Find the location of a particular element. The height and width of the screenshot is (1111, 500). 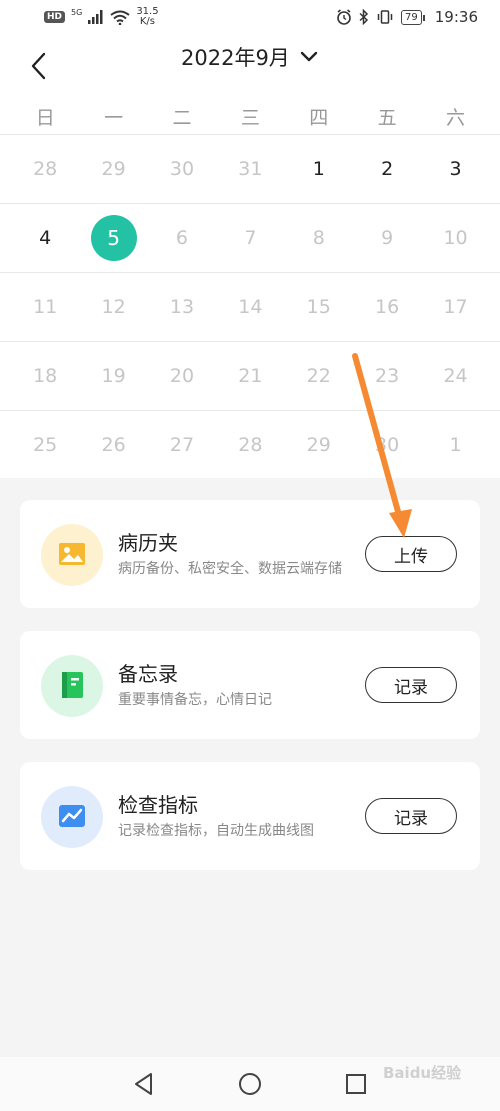

alarm-icon is located at coordinates (344, 17).